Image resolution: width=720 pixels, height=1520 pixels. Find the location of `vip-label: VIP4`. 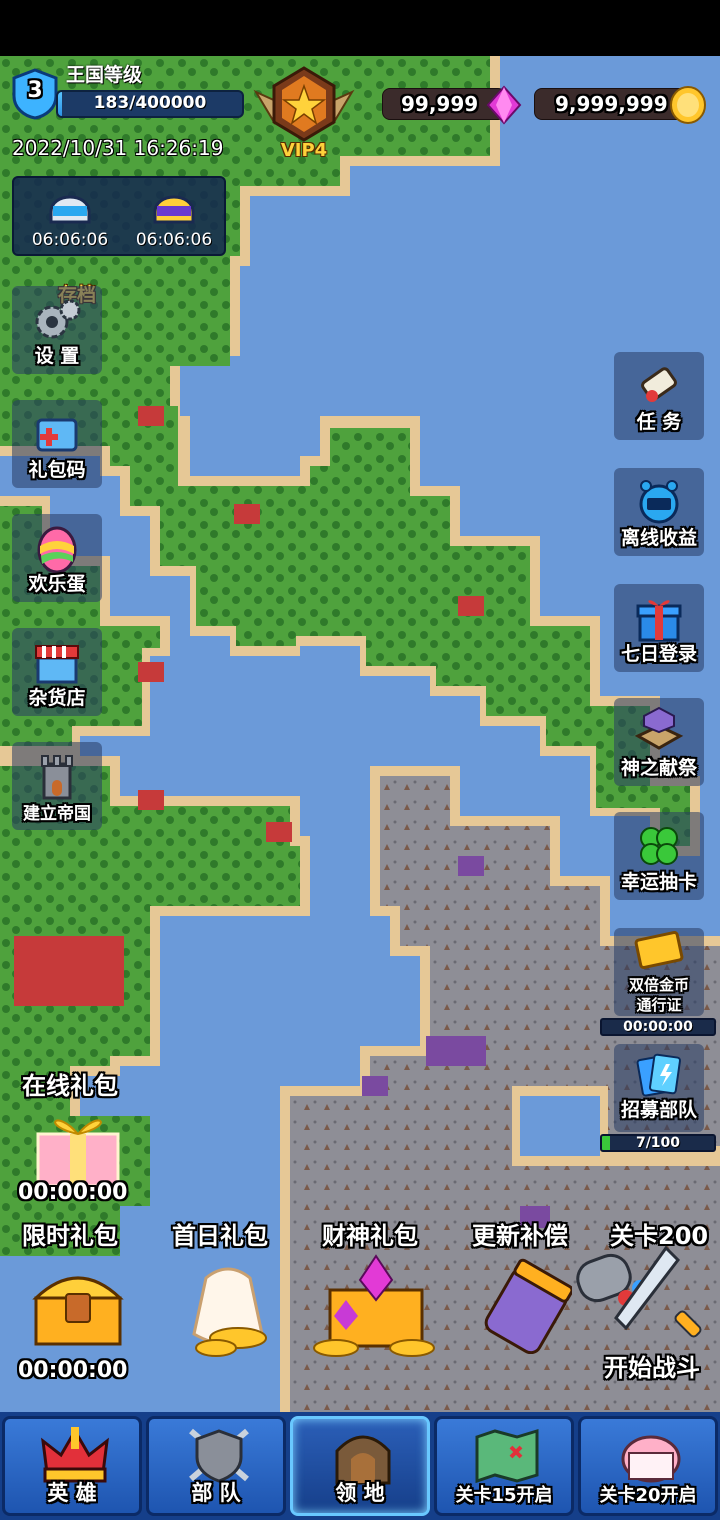

vip-label: VIP4 is located at coordinates (304, 150).